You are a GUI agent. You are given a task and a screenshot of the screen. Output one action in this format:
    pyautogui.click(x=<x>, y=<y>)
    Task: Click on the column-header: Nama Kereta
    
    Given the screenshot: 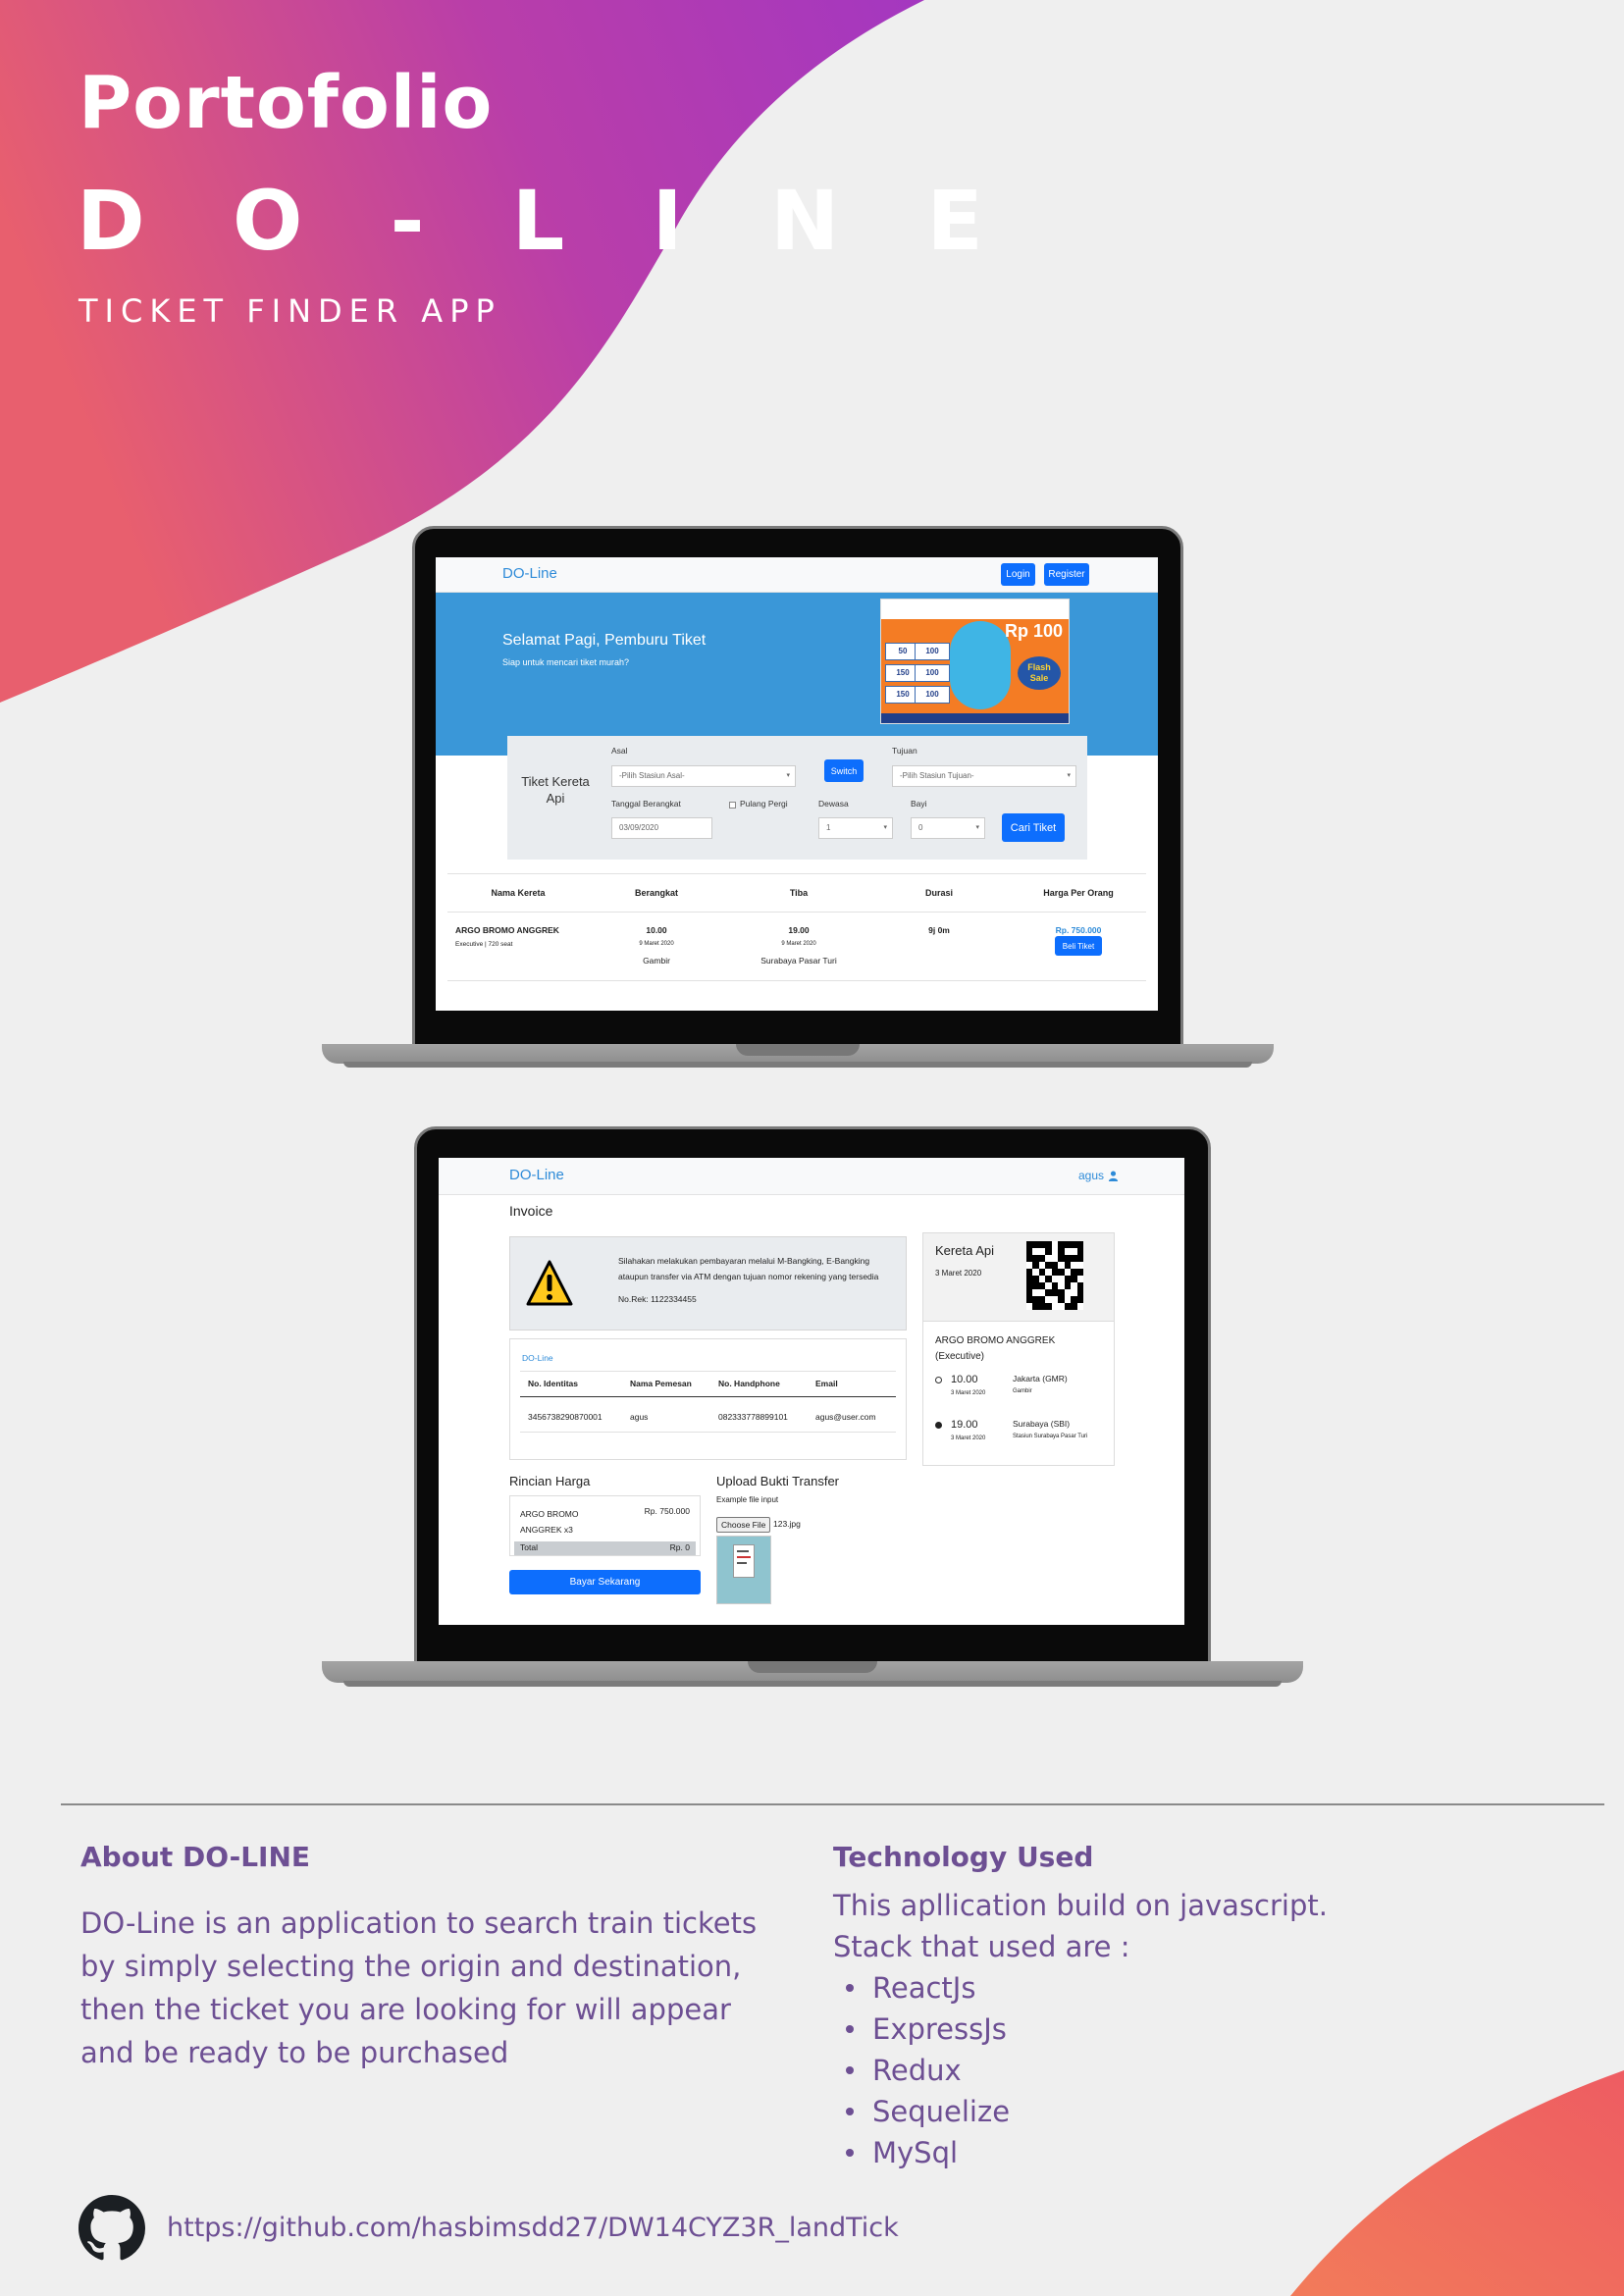 What is the action you would take?
    pyautogui.click(x=518, y=893)
    